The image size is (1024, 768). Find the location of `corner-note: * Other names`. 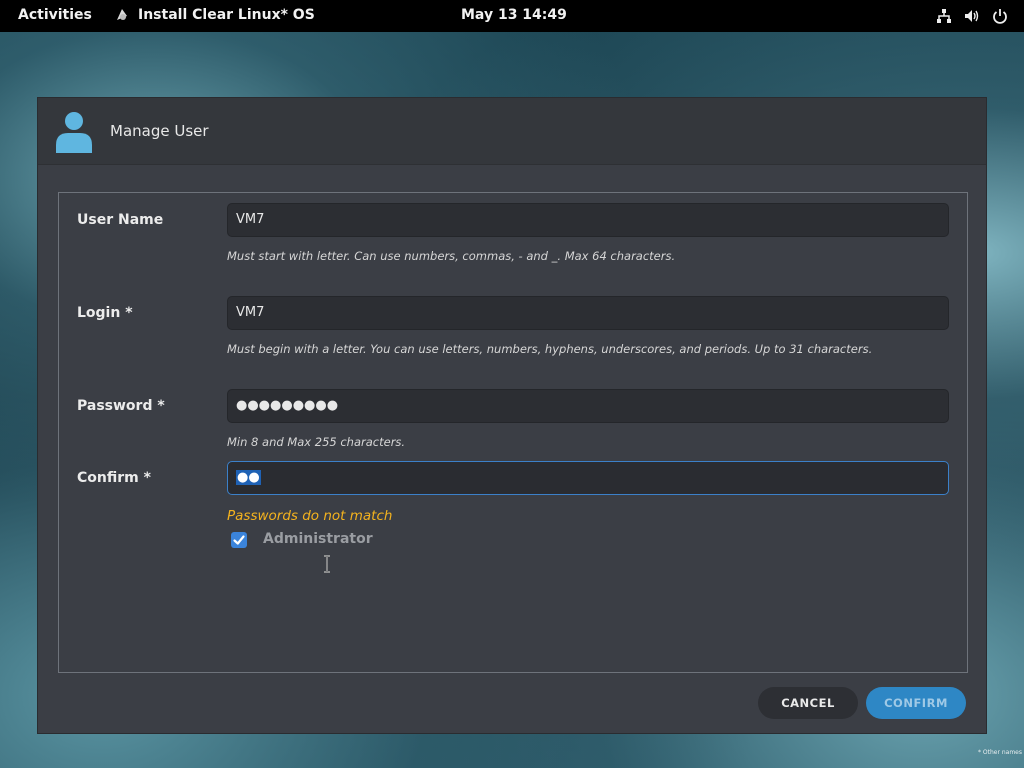

corner-note: * Other names is located at coordinates (1000, 752).